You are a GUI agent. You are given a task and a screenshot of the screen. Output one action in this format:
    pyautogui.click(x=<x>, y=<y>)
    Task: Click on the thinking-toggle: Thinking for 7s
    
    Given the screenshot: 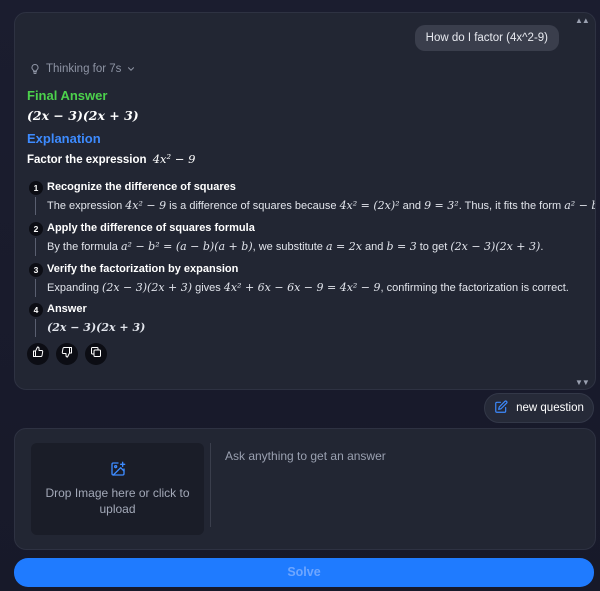 What is the action you would take?
    pyautogui.click(x=82, y=69)
    